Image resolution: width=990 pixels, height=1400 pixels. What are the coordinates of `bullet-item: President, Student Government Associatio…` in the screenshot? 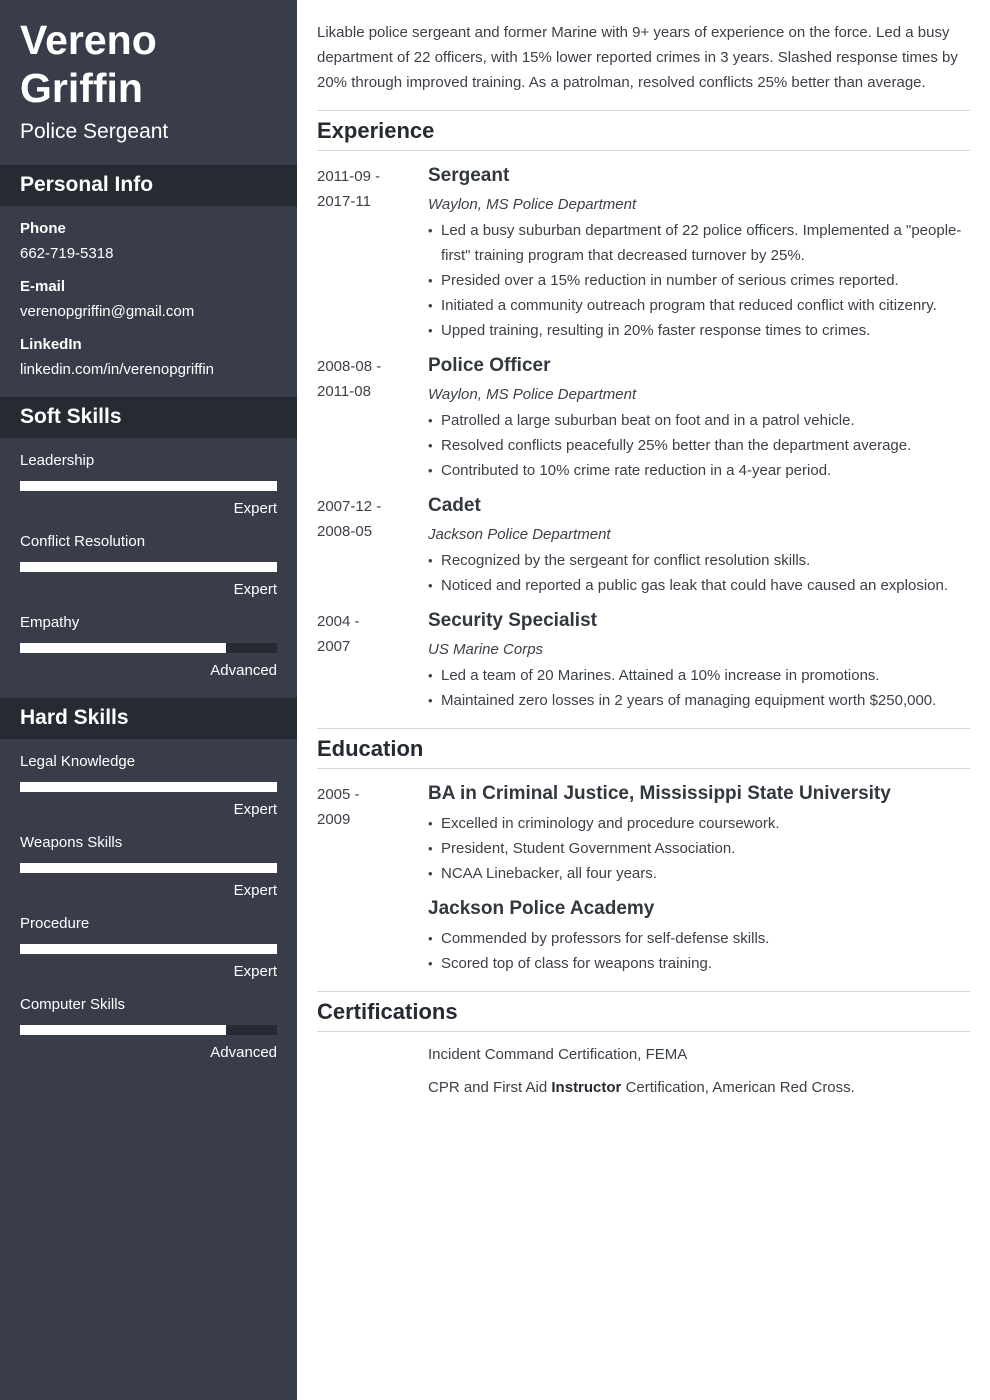 It's located at (699, 848).